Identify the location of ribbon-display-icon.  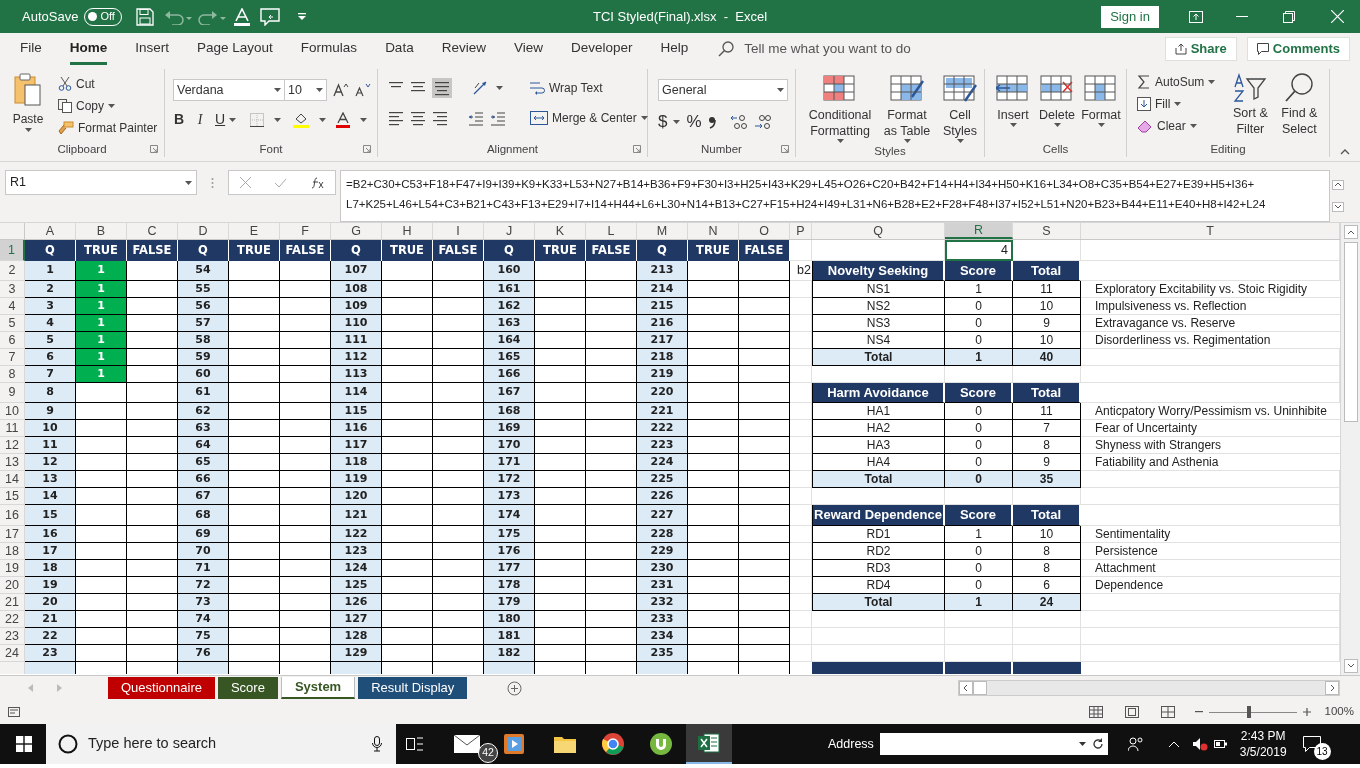
(1196, 16).